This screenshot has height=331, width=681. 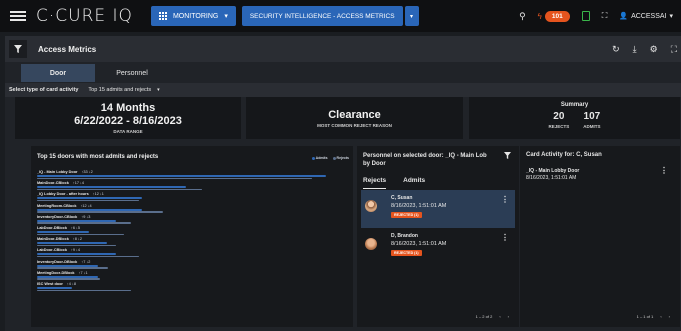 I want to click on chart-row: ISC West door ↑4 ↓8, so click(x=190, y=287).